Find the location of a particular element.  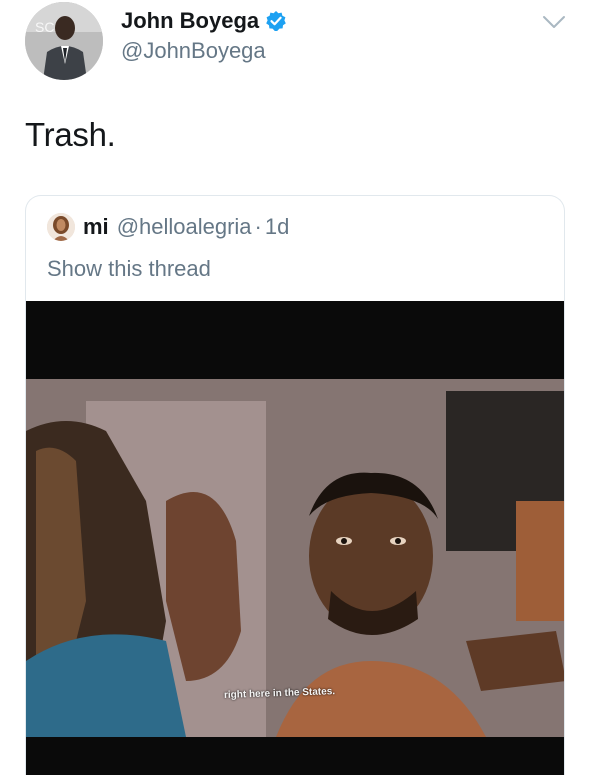

quoted-author-avatar is located at coordinates (61, 227).